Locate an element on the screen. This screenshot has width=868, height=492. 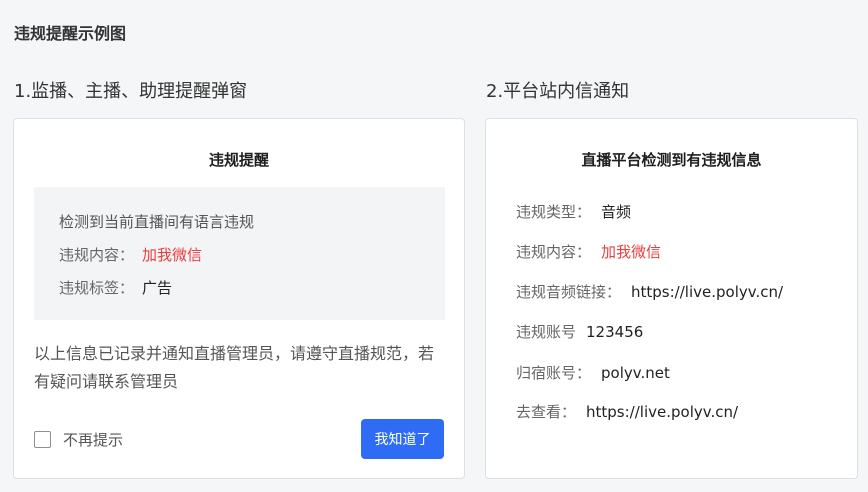
audio-link: https://live.polyv.cn/ is located at coordinates (707, 292).